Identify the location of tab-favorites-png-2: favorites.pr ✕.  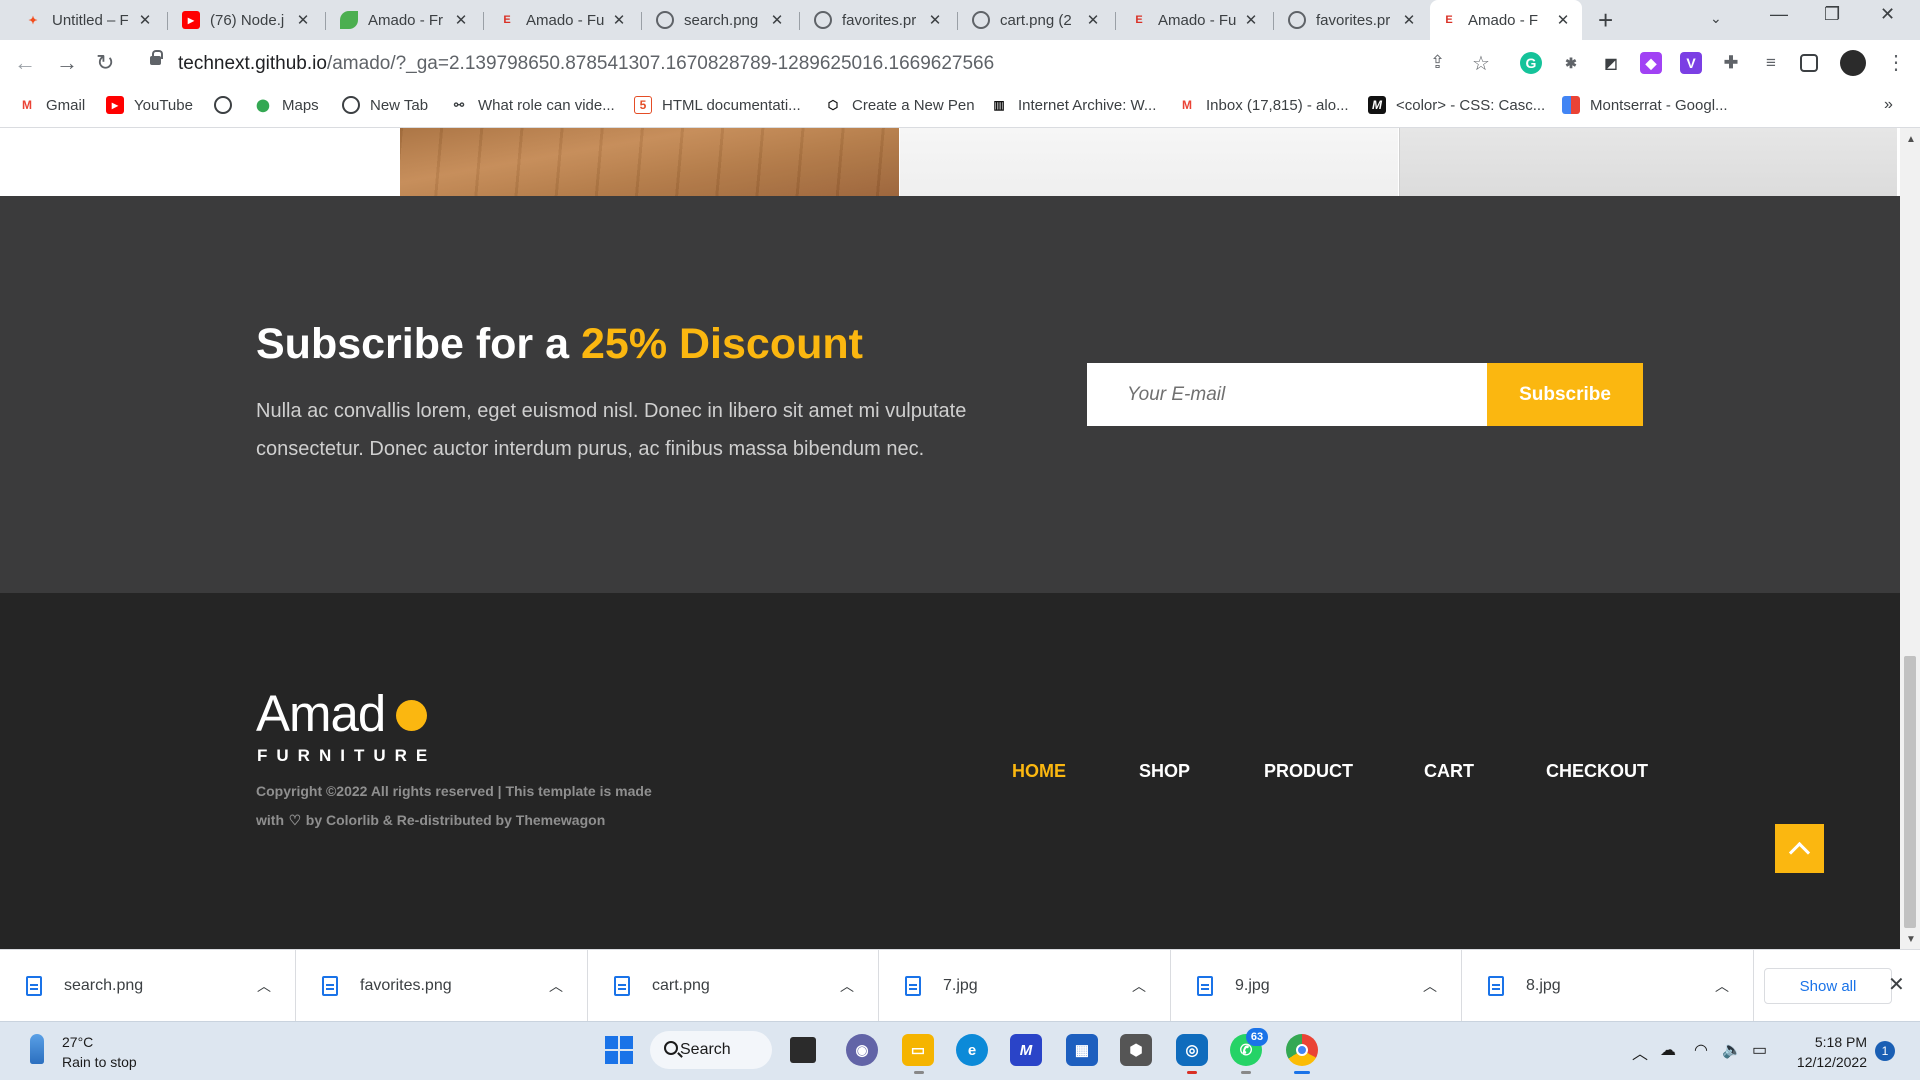
(1353, 20).